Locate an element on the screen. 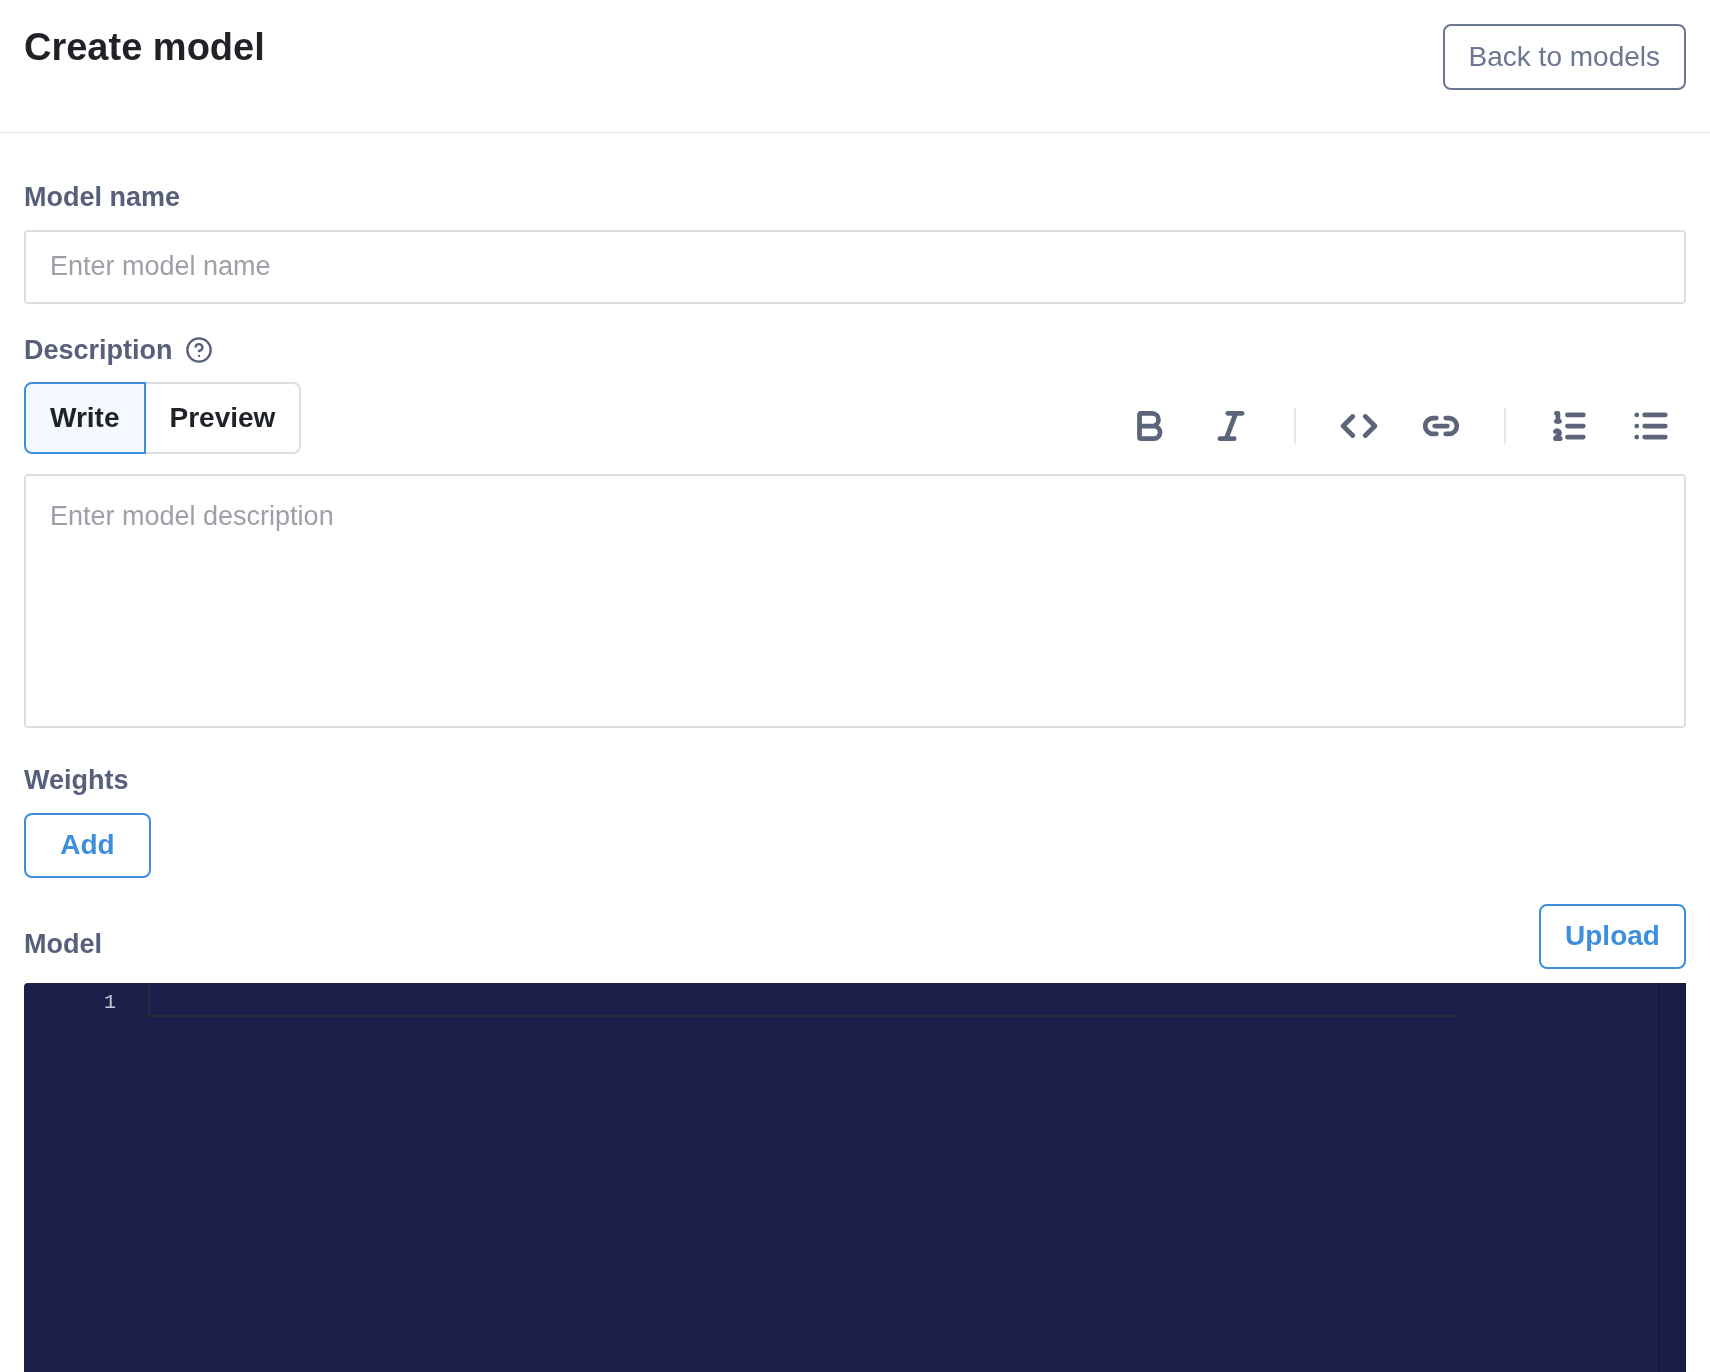 Image resolution: width=1710 pixels, height=1372 pixels. description-label: Description is located at coordinates (98, 350).